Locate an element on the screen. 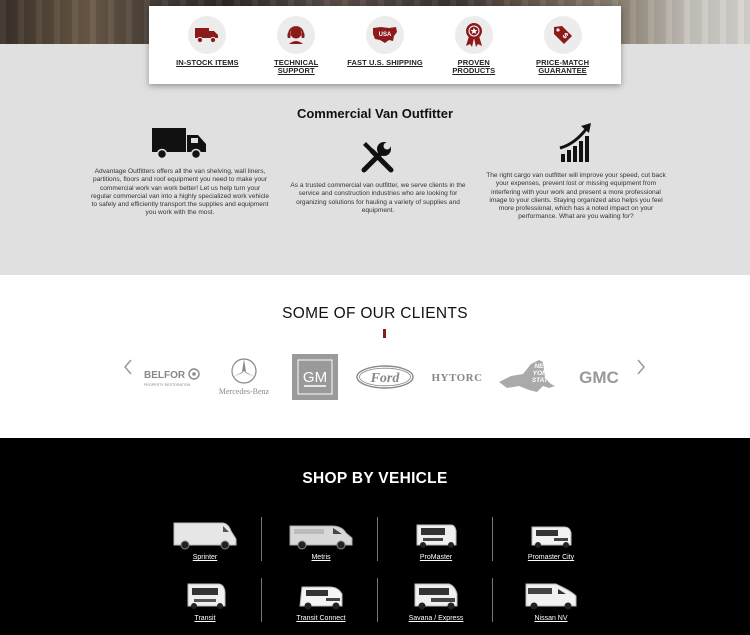 The height and width of the screenshot is (635, 750). vehicle-link-promaster: ProMaster is located at coordinates (436, 540).